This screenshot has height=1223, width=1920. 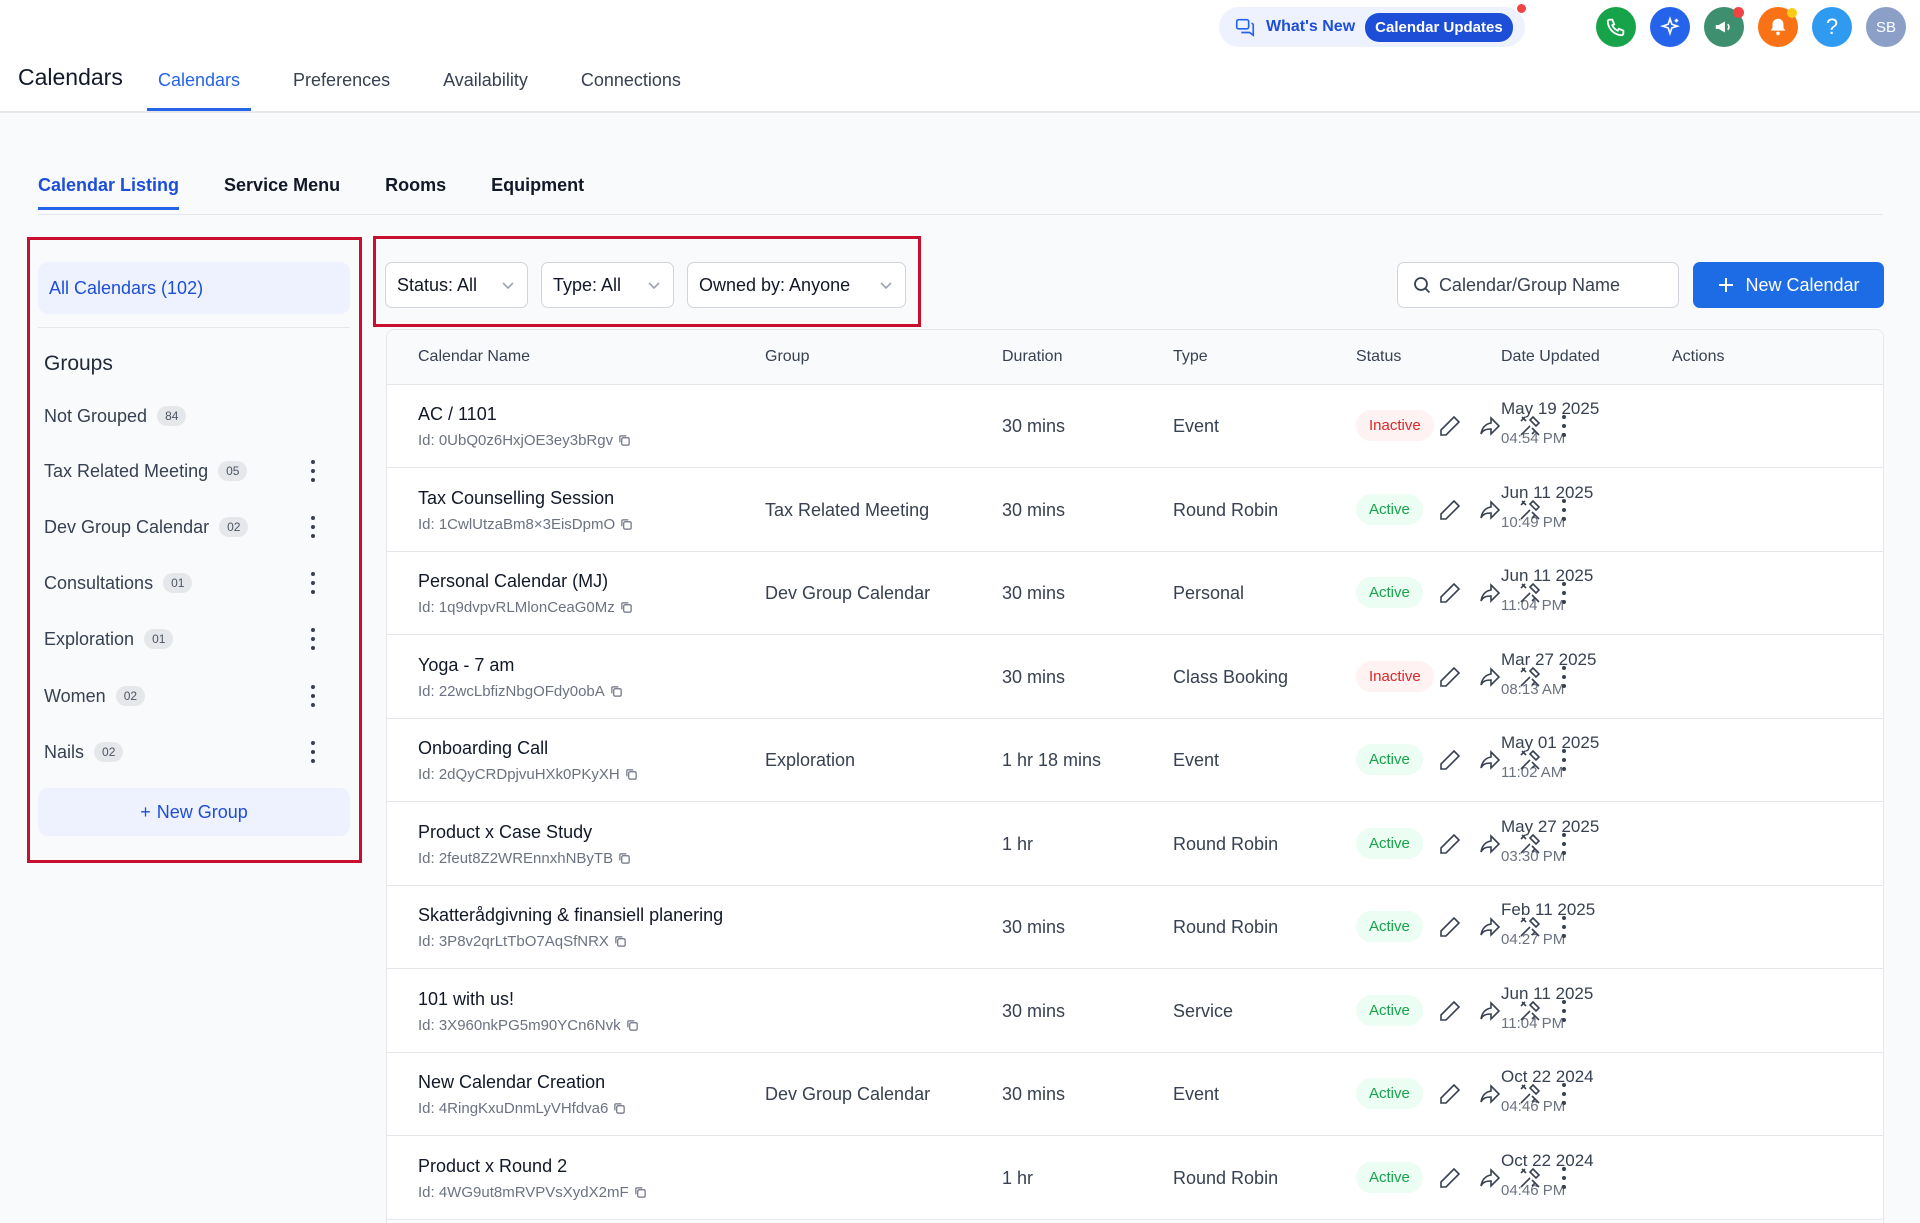 I want to click on new-group-button: + New Group, so click(x=194, y=812).